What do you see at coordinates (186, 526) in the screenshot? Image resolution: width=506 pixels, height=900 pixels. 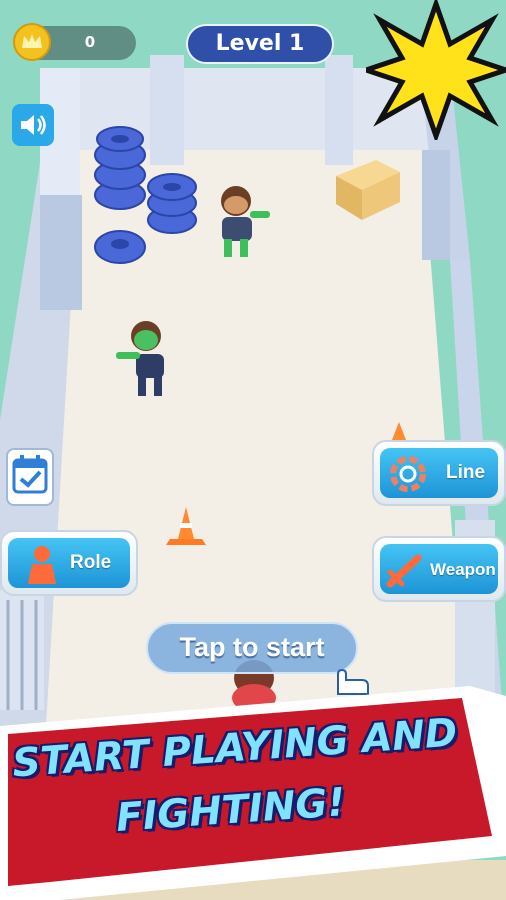 I see `traffic-cone` at bounding box center [186, 526].